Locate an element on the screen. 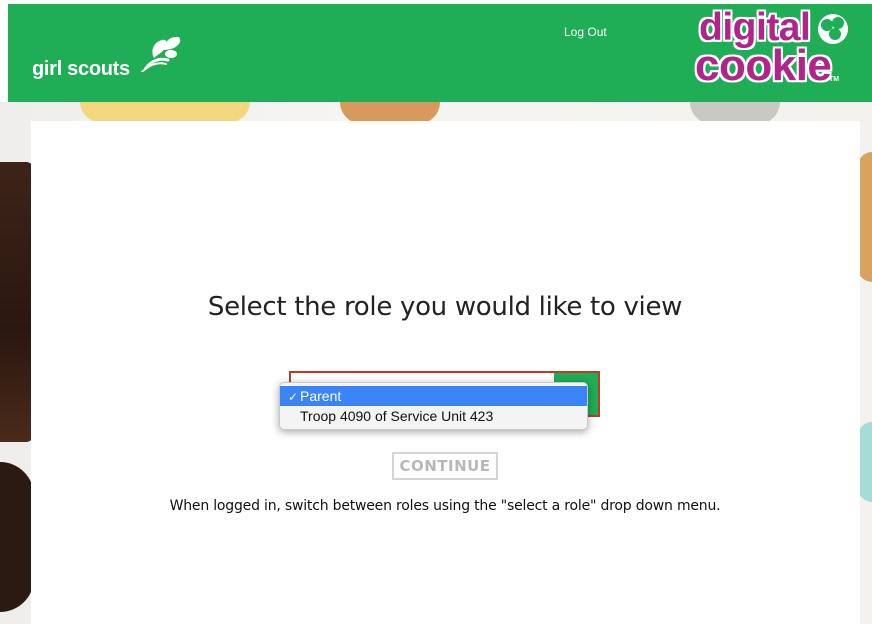  brand-text: girl scouts is located at coordinates (81, 69).